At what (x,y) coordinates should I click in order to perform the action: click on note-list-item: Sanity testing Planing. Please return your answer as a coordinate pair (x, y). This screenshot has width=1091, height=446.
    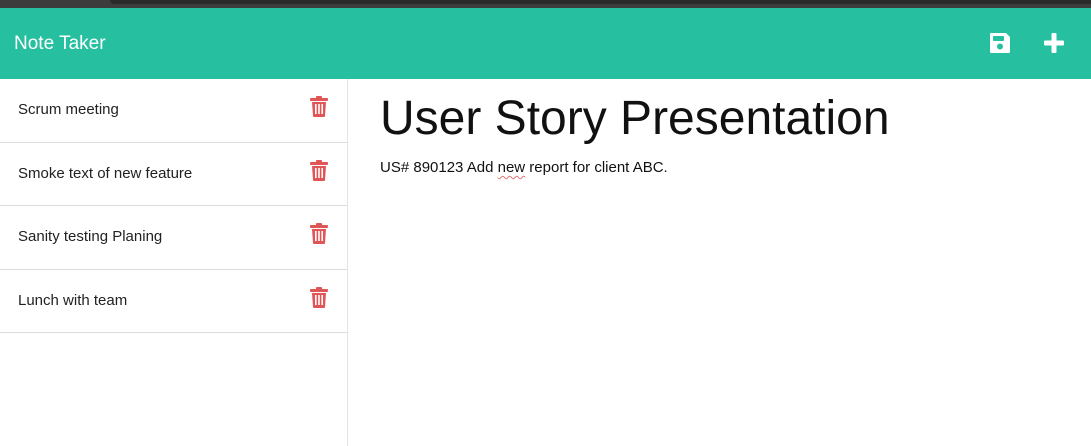
    Looking at the image, I should click on (173, 238).